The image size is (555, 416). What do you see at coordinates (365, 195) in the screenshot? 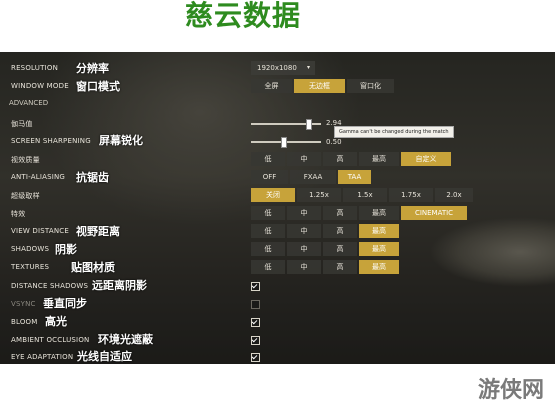
I see `supersampling-option-2: 1.5x` at bounding box center [365, 195].